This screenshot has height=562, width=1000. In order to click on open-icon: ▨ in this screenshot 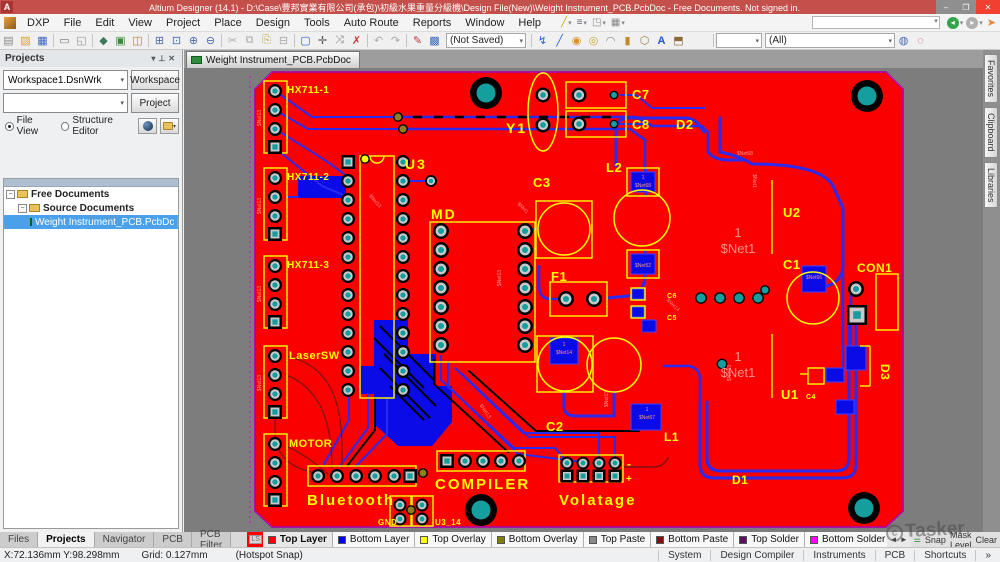, I will do `click(25, 40)`.